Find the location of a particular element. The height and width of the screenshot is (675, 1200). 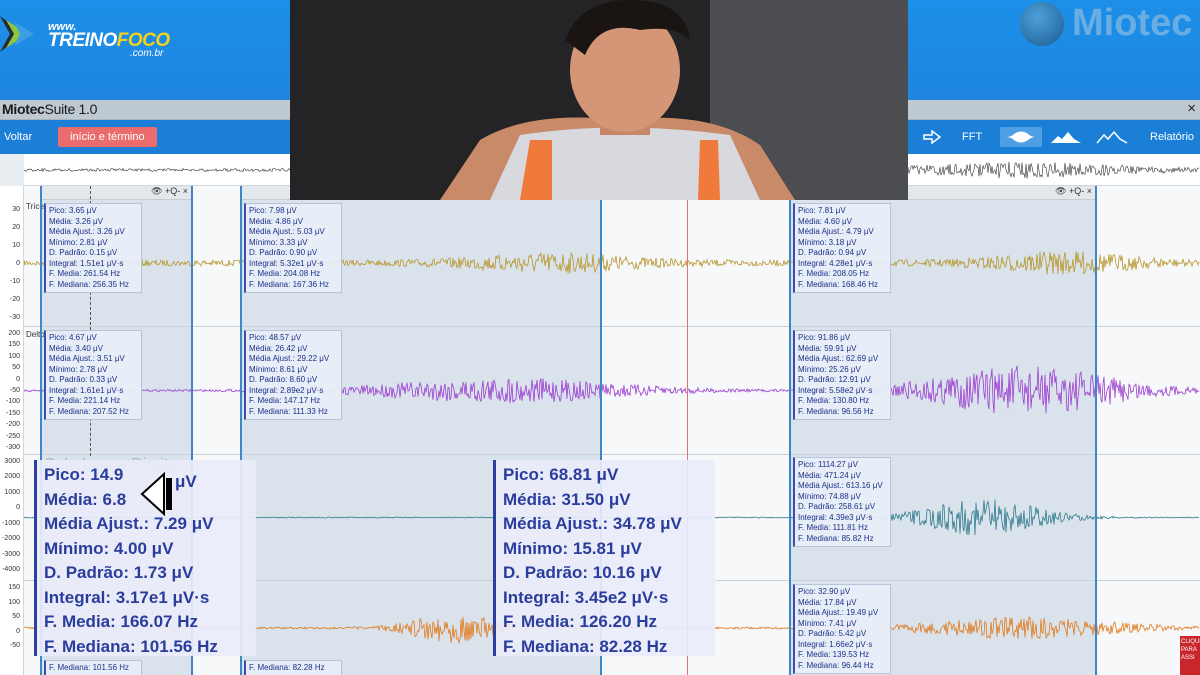

fft-button: FFT is located at coordinates (972, 137).